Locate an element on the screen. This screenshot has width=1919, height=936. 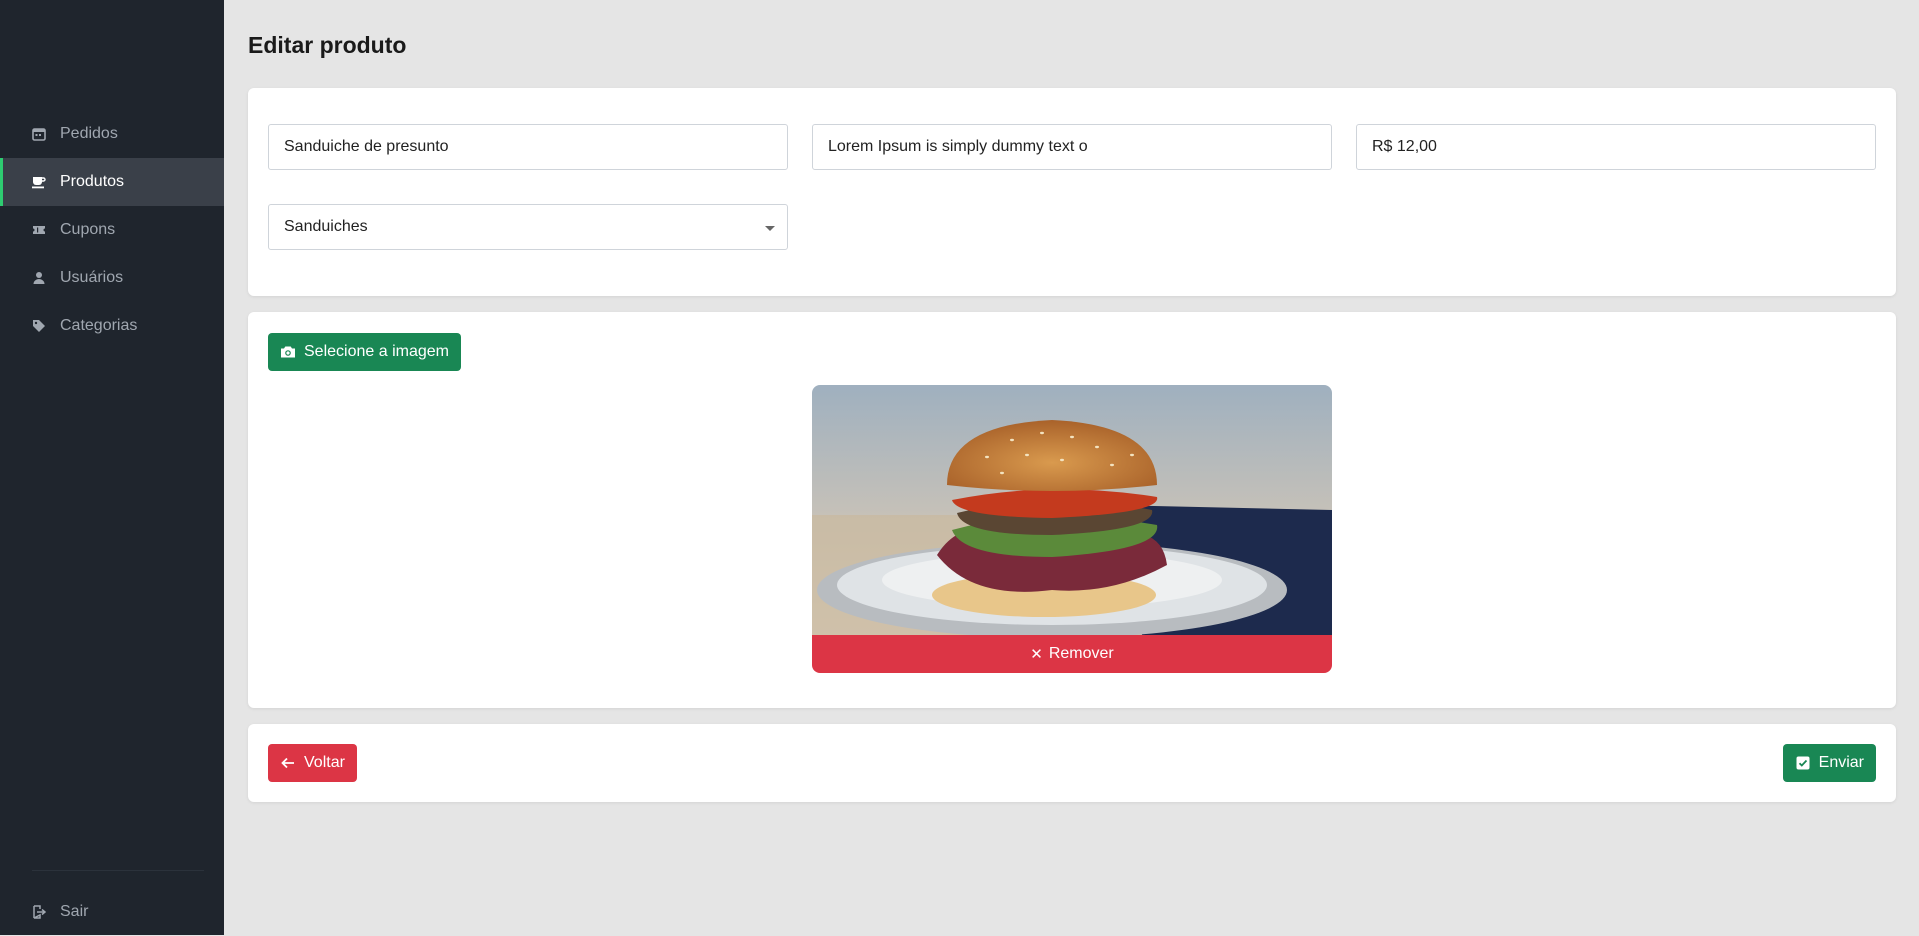
back-button: Voltar is located at coordinates (312, 763).